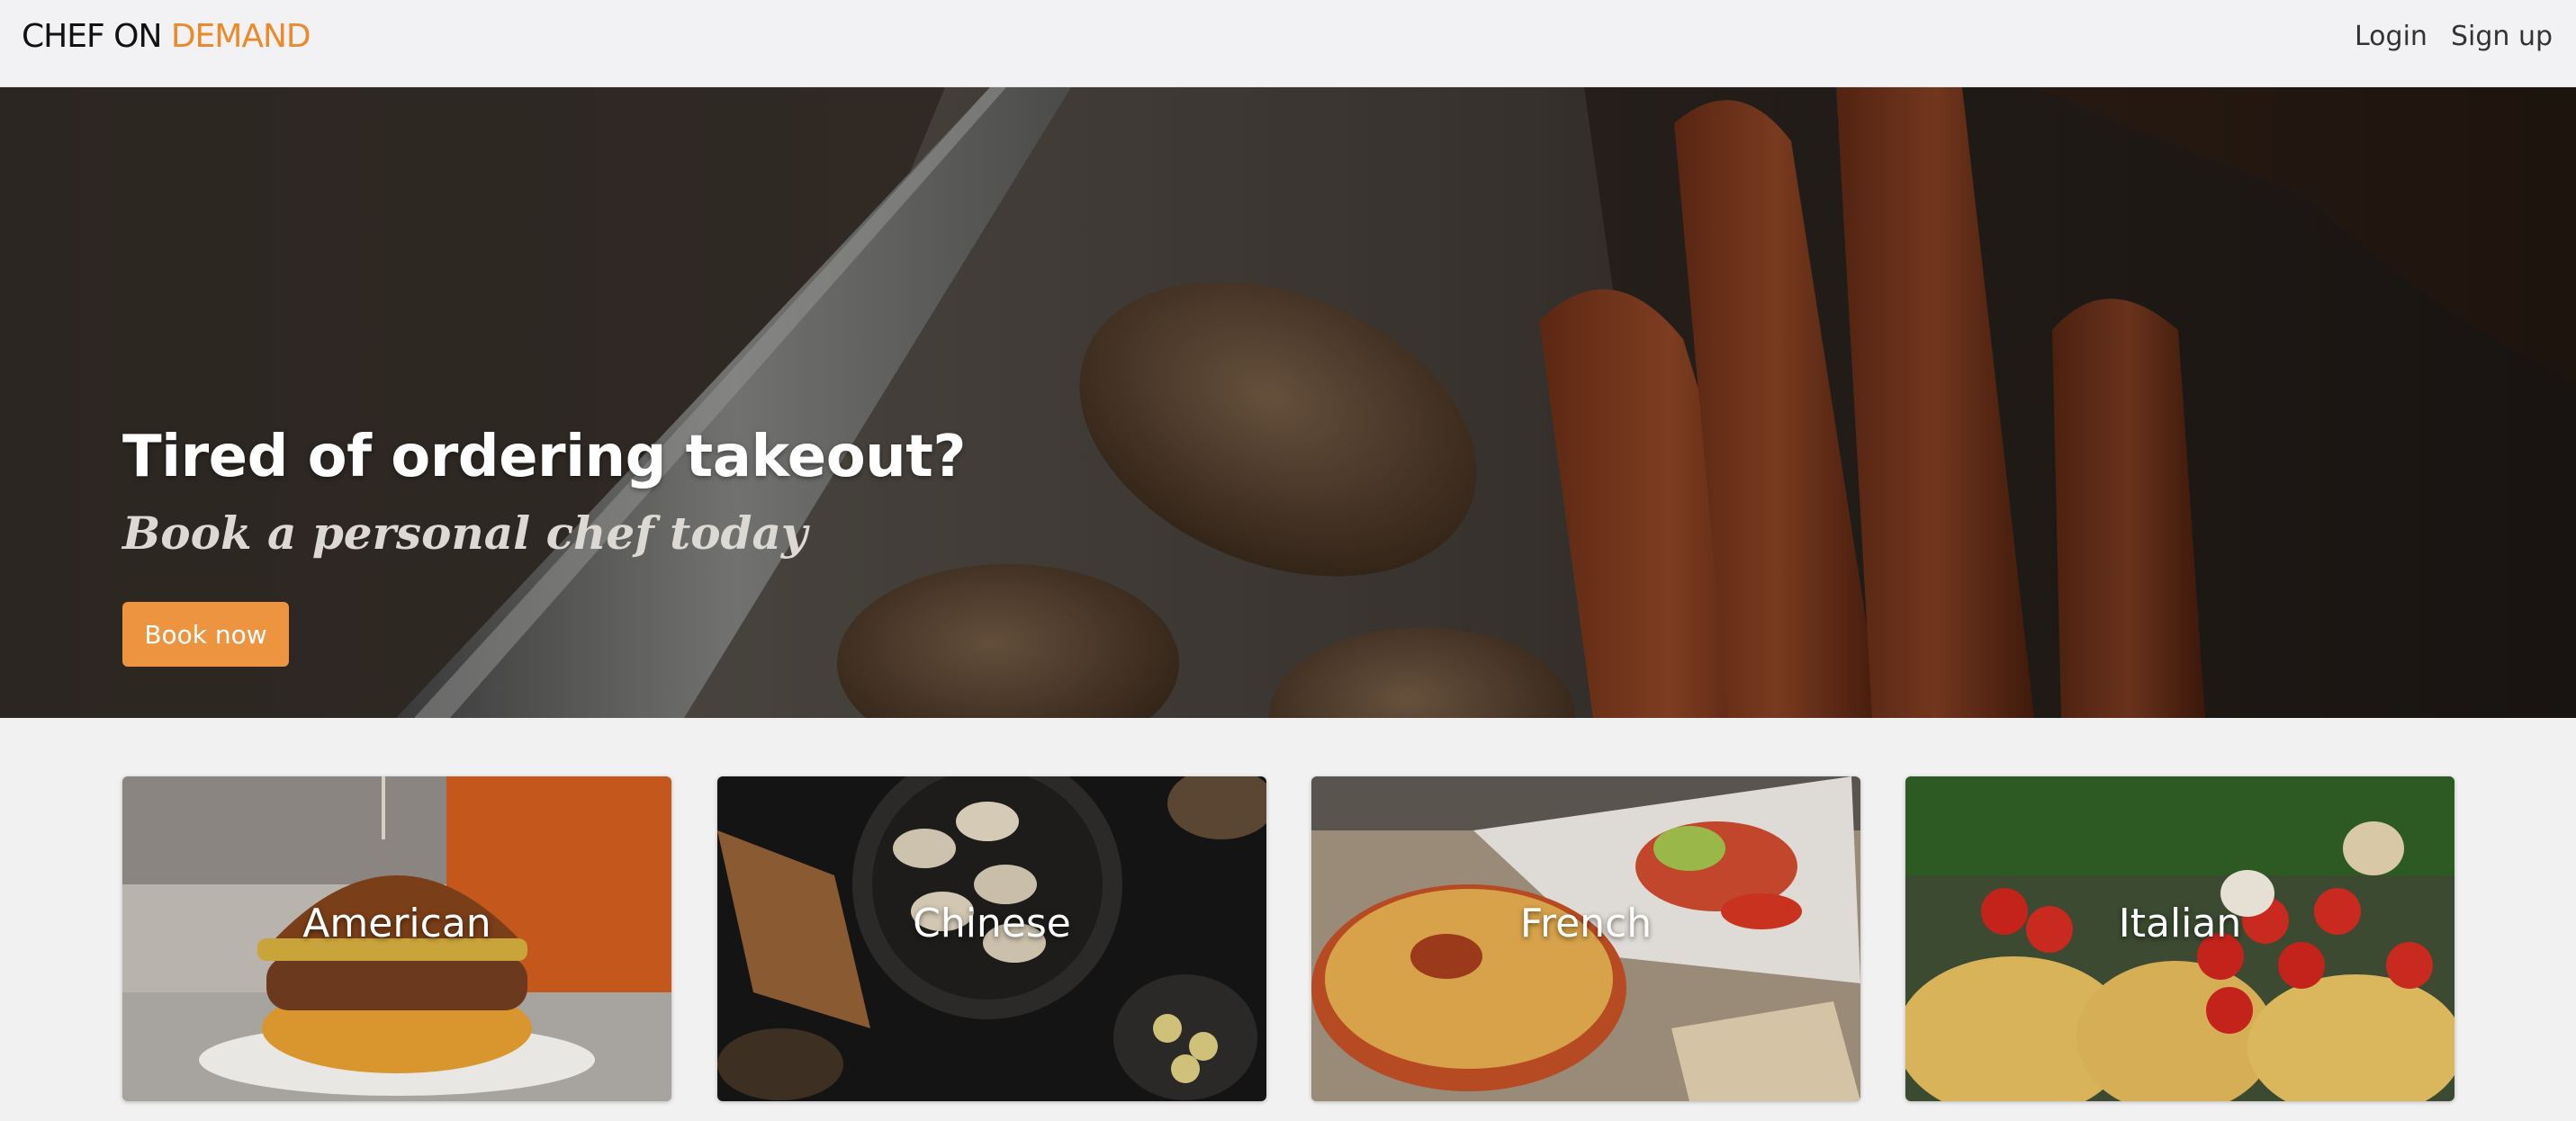 Image resolution: width=2576 pixels, height=1121 pixels. What do you see at coordinates (396, 923) in the screenshot?
I see `category-label: American` at bounding box center [396, 923].